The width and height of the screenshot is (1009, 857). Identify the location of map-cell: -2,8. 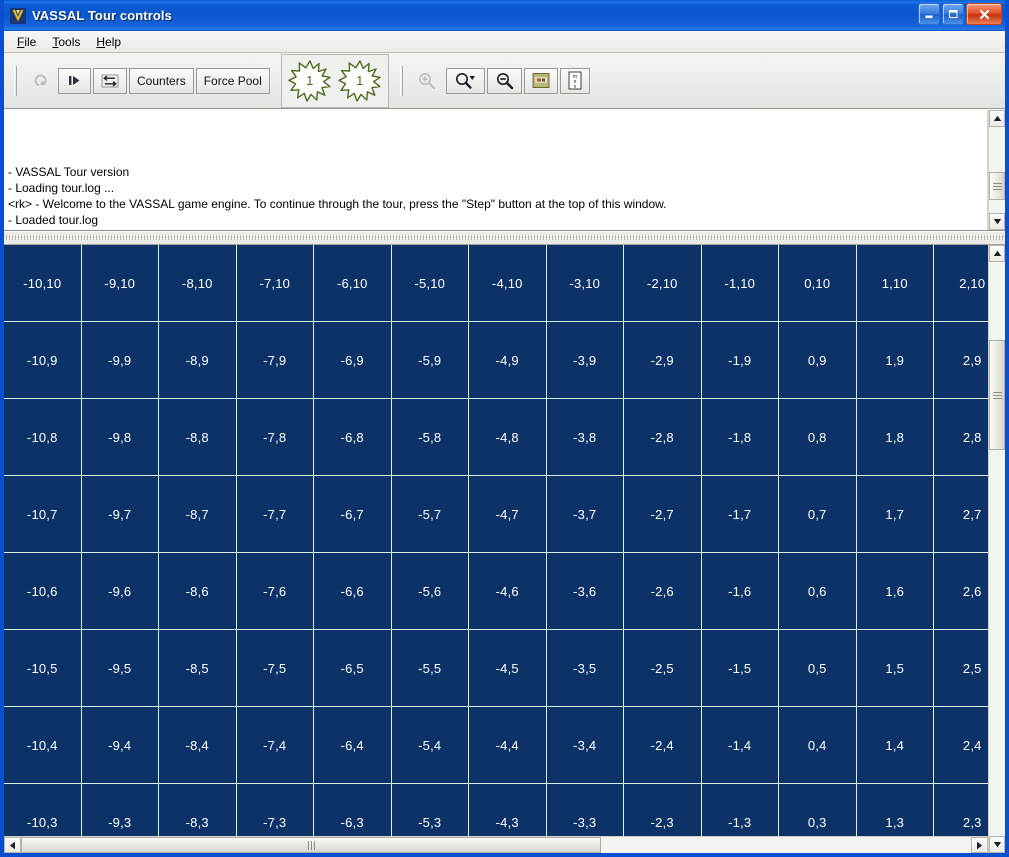
(663, 437).